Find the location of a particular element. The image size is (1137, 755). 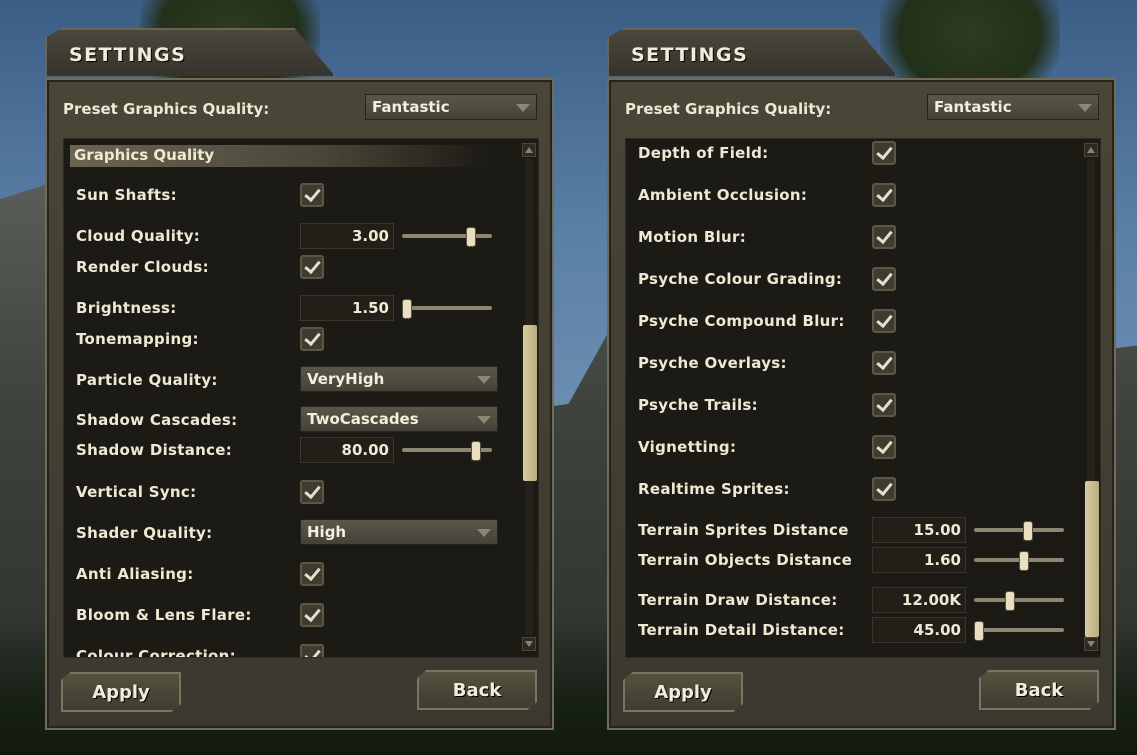

value-field: 3.00 is located at coordinates (347, 236).